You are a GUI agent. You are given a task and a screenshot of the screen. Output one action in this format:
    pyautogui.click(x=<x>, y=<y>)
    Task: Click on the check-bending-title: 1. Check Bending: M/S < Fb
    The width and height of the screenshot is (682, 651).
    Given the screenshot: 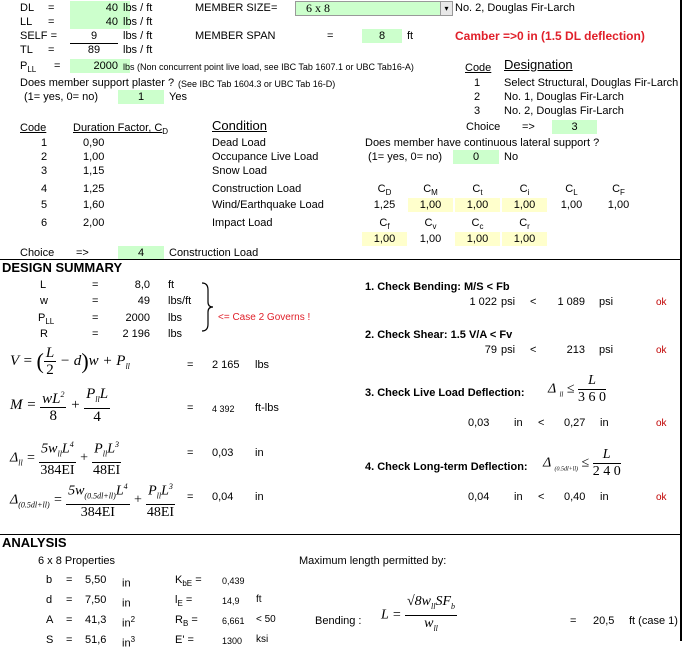 What is the action you would take?
    pyautogui.click(x=437, y=287)
    